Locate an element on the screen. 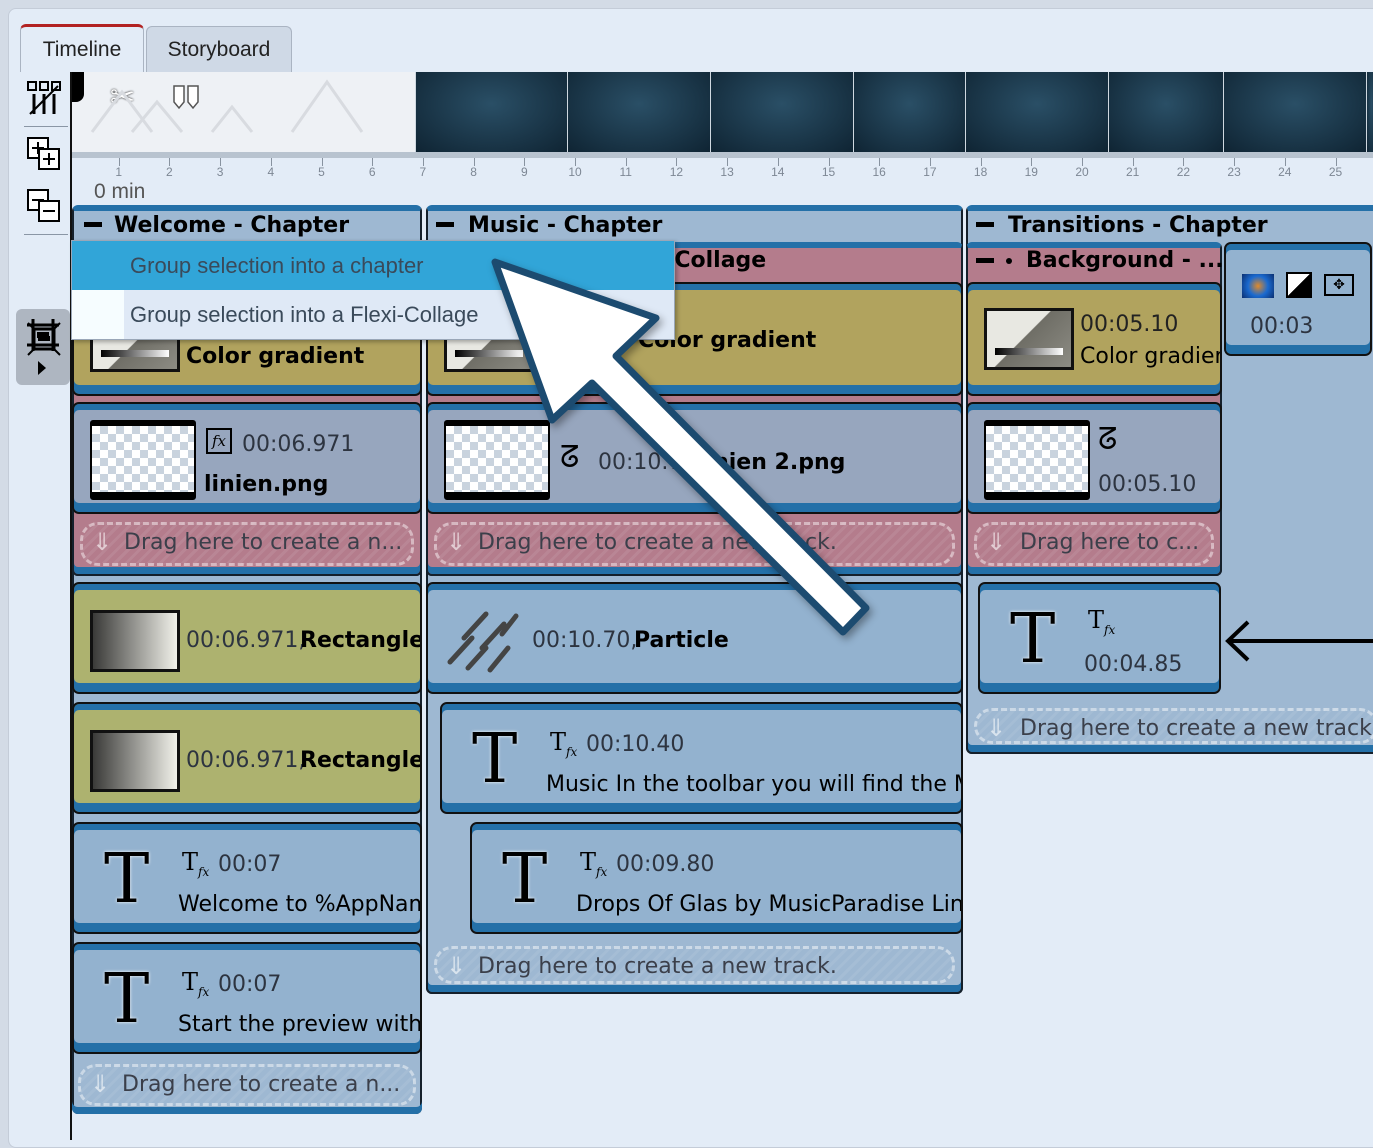  ruler-tick-label: 6 is located at coordinates (372, 172).